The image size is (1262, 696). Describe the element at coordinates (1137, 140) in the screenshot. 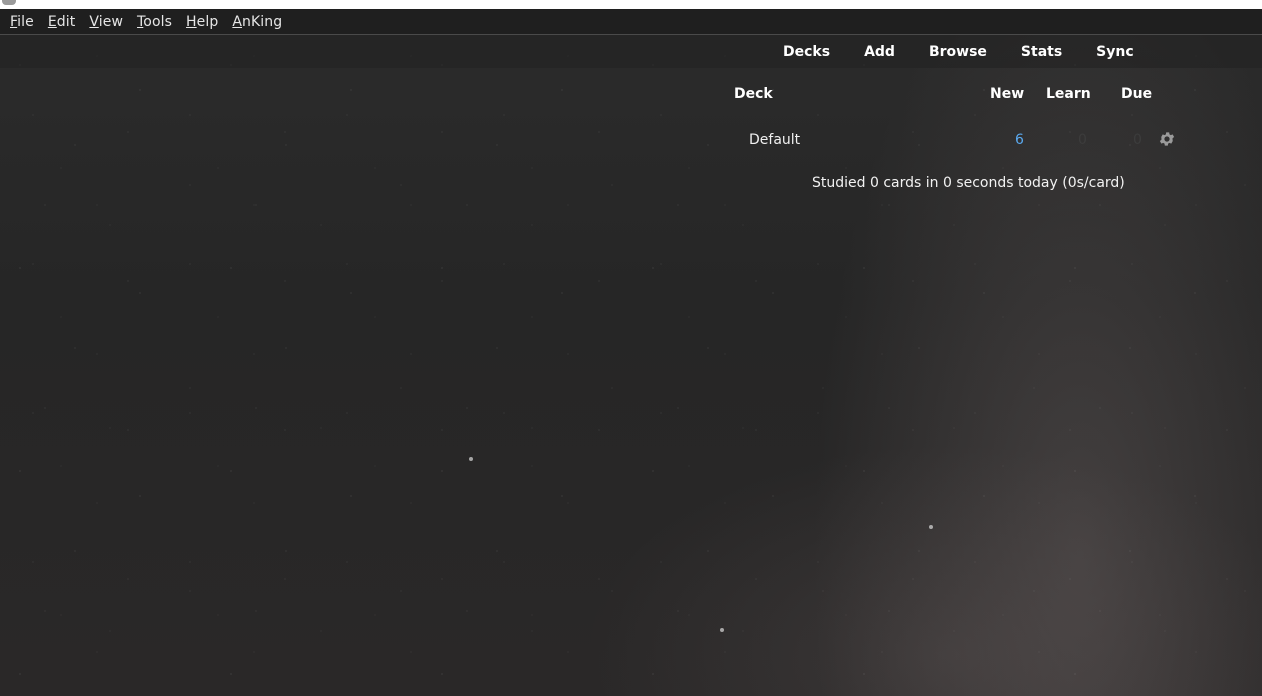

I see `due-count: 0` at that location.